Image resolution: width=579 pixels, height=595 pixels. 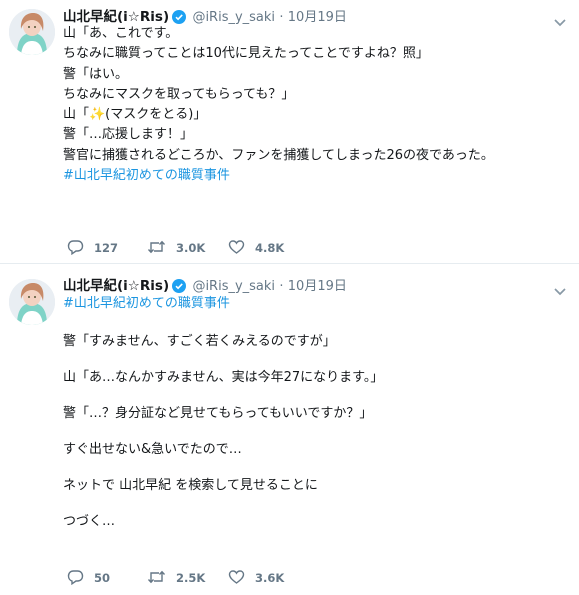 I want to click on reply-count: 50, so click(x=102, y=578).